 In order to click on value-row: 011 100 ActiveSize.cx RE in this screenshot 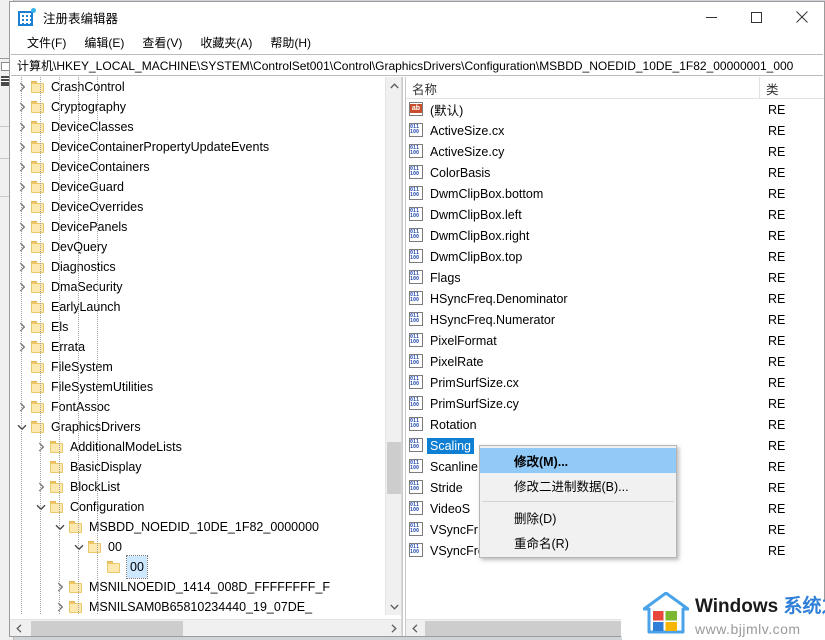, I will do `click(609, 130)`.